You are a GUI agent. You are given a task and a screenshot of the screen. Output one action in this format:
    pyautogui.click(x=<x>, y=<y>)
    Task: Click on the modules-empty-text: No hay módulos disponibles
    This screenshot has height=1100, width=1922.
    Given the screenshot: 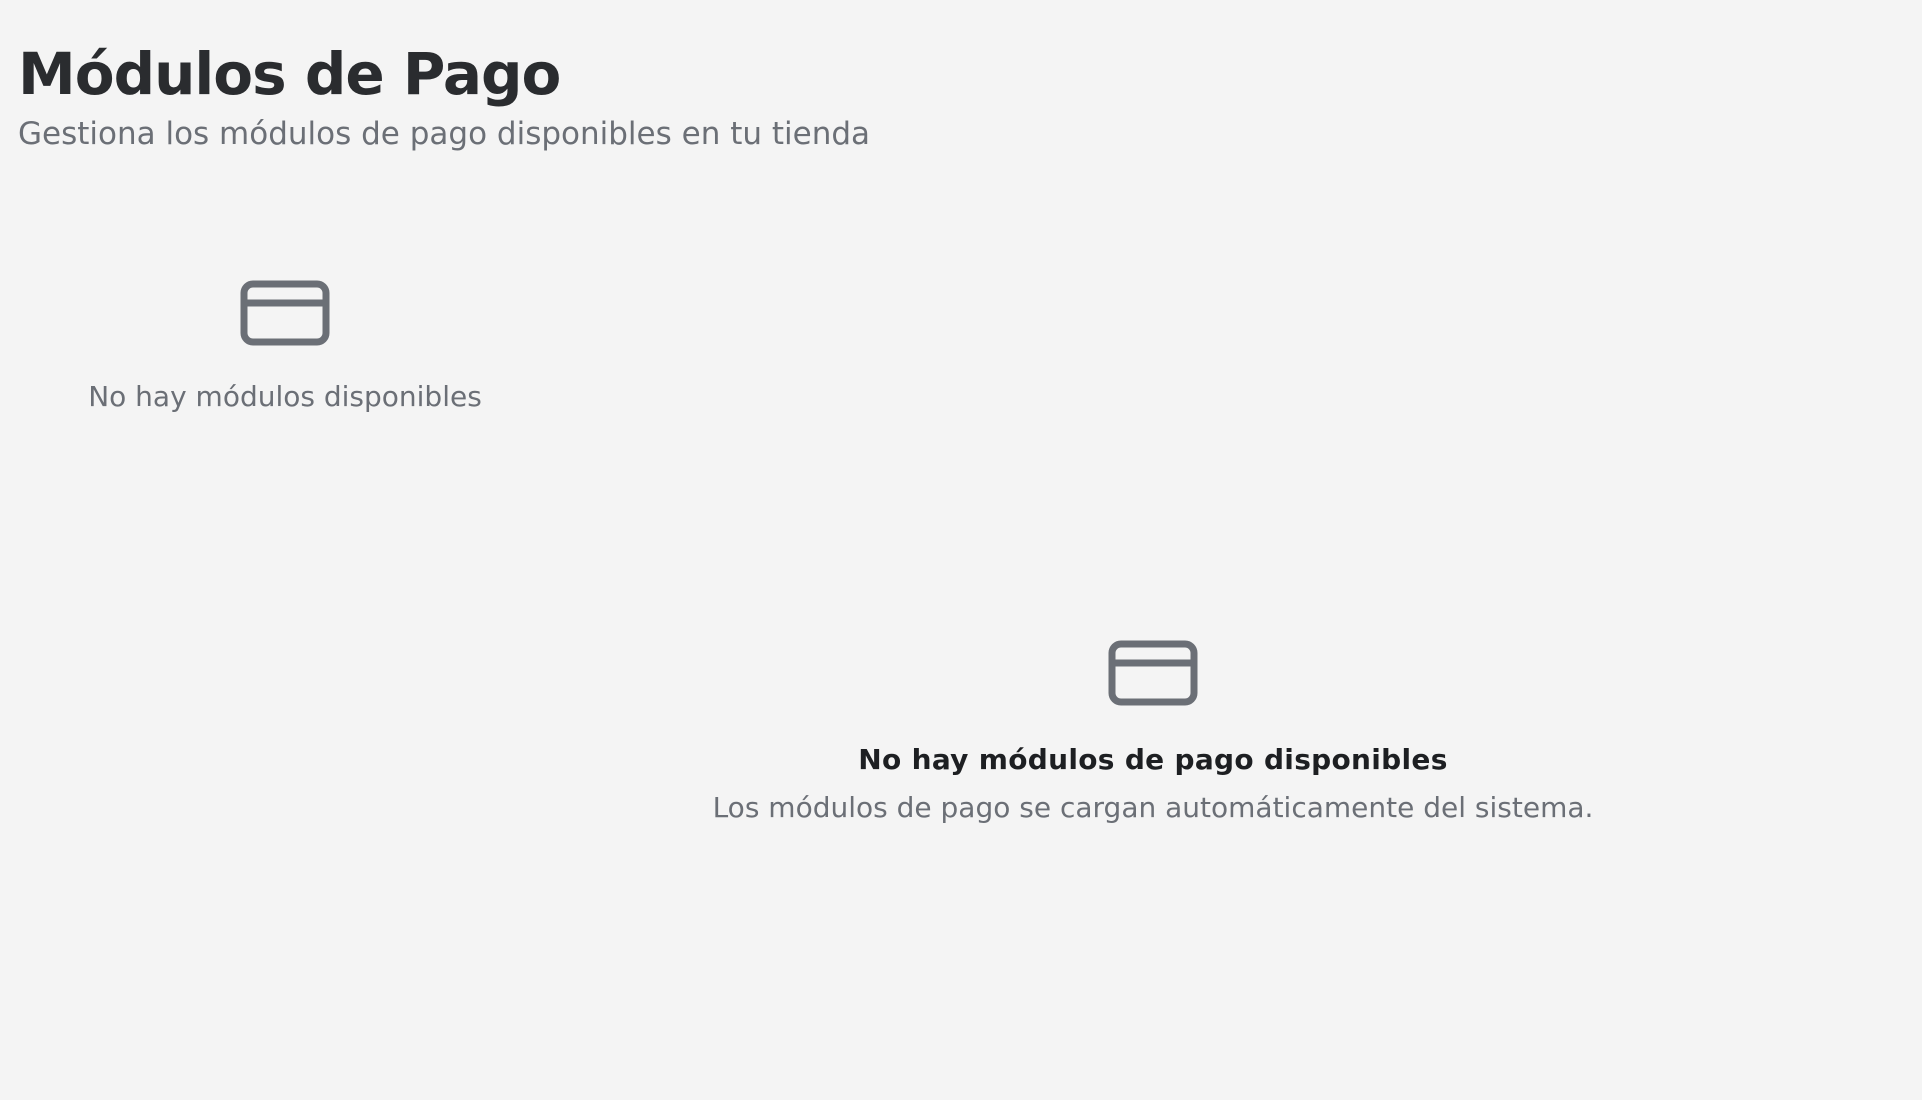 What is the action you would take?
    pyautogui.click(x=285, y=396)
    